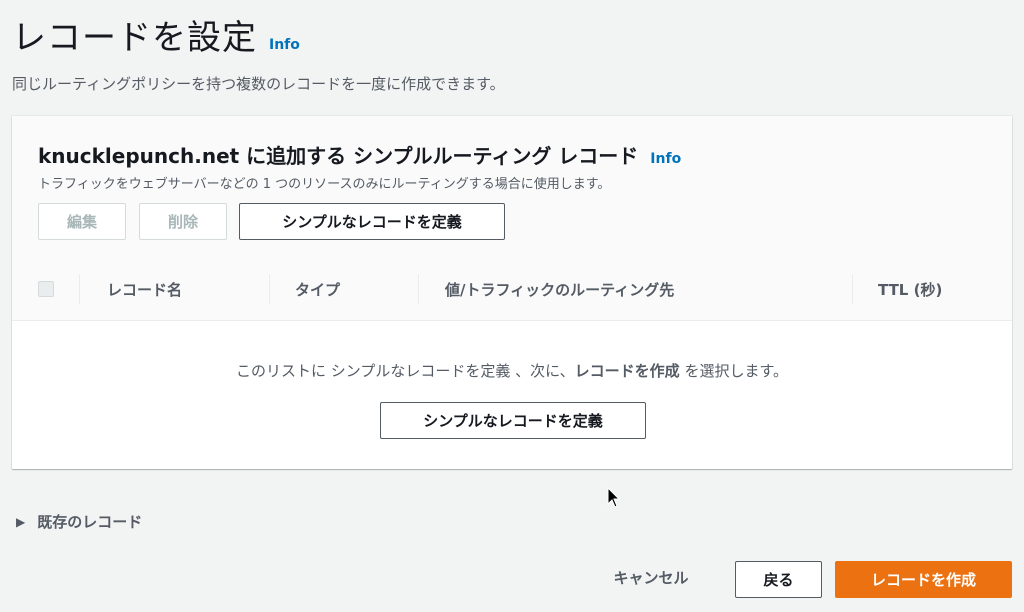 This screenshot has height=612, width=1024. I want to click on empty-message-prefix: このリストに シンプルなレコードを定義 、次に、, so click(405, 371).